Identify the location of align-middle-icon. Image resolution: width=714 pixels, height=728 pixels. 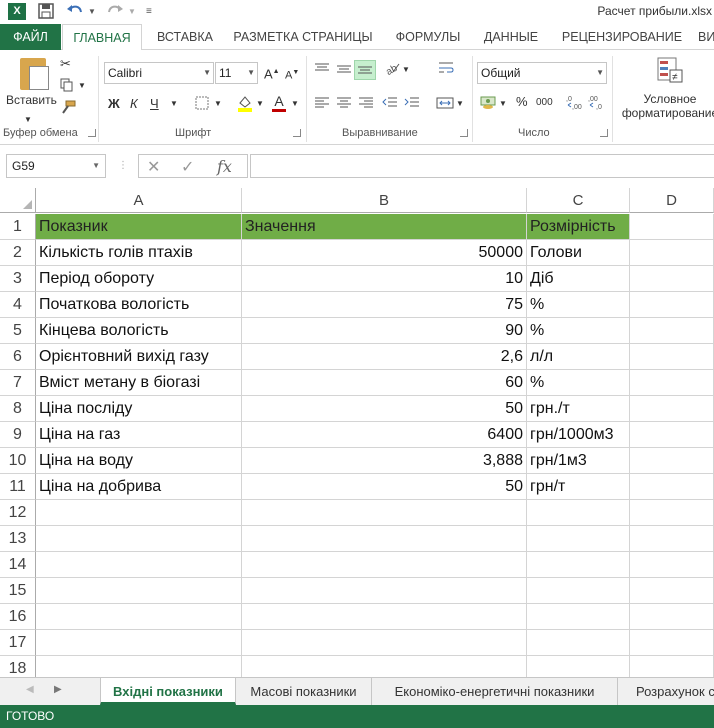
(344, 71).